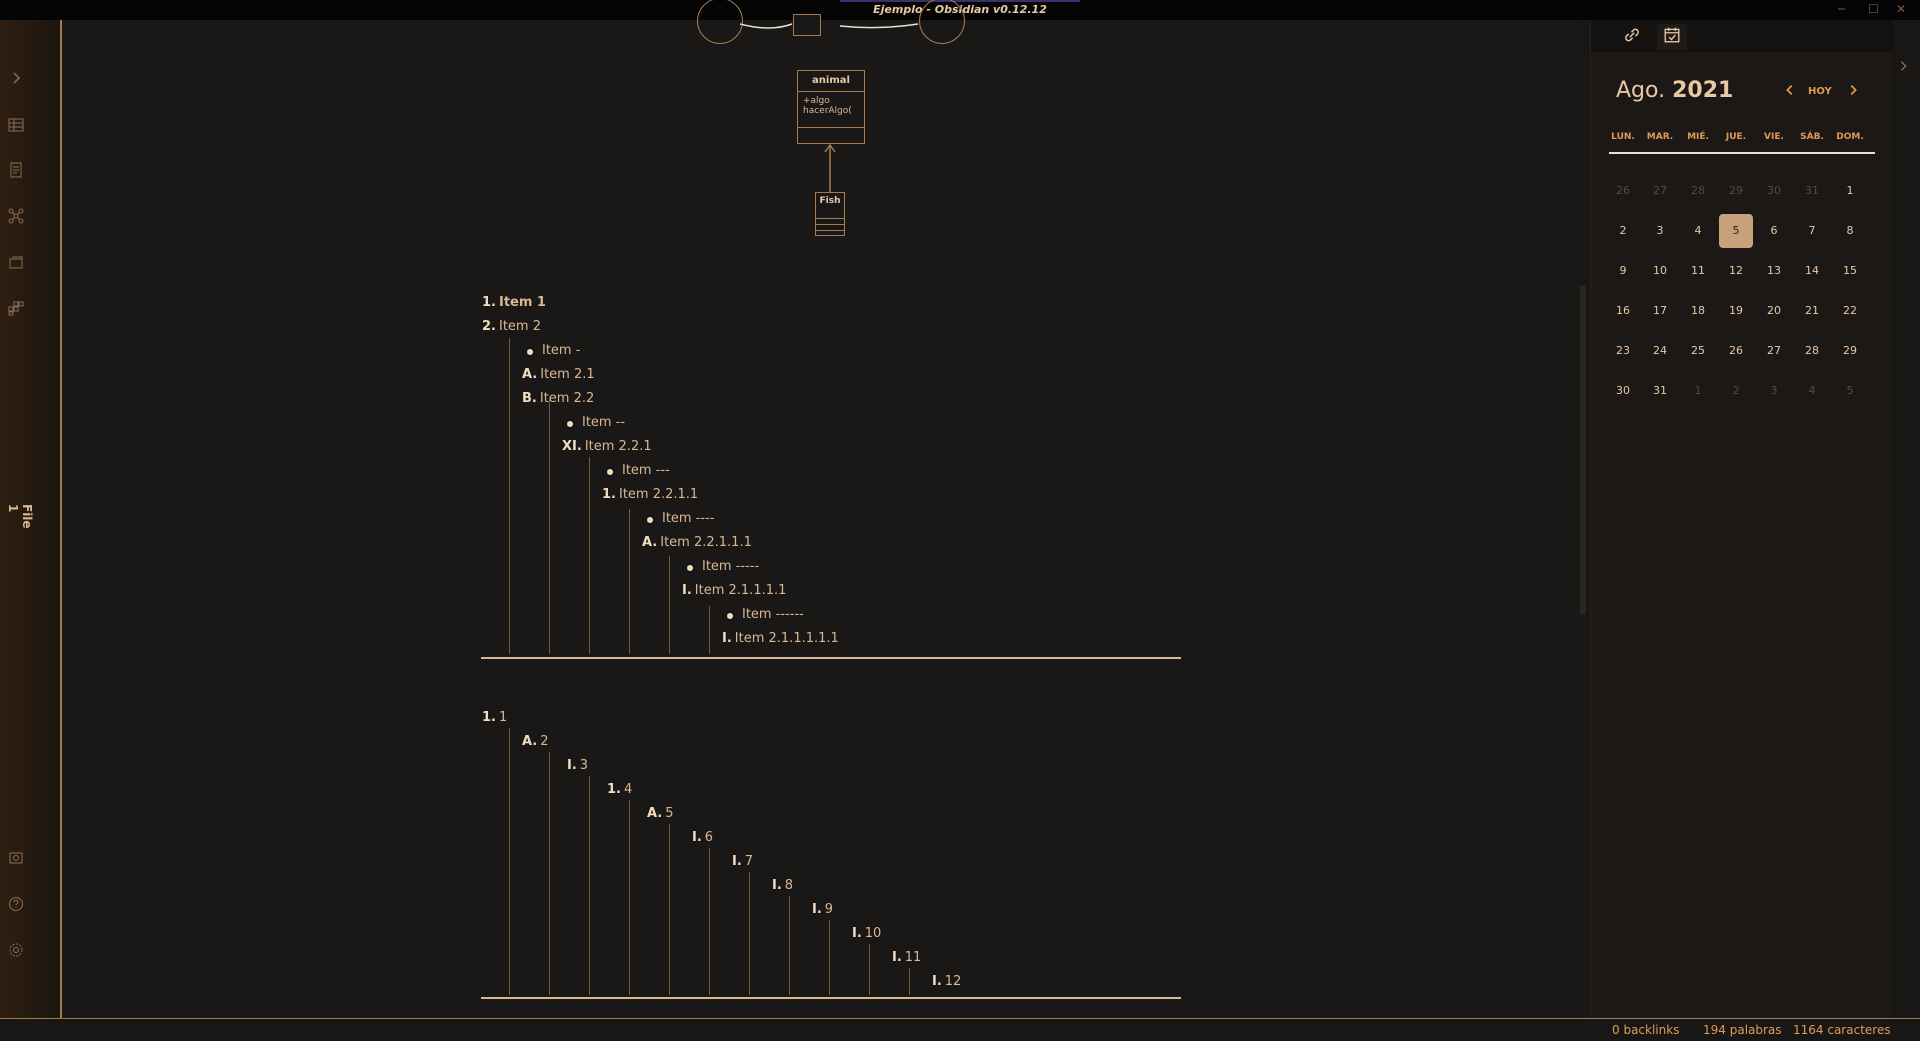  Describe the element at coordinates (16, 950) in the screenshot. I see `settings-icon` at that location.